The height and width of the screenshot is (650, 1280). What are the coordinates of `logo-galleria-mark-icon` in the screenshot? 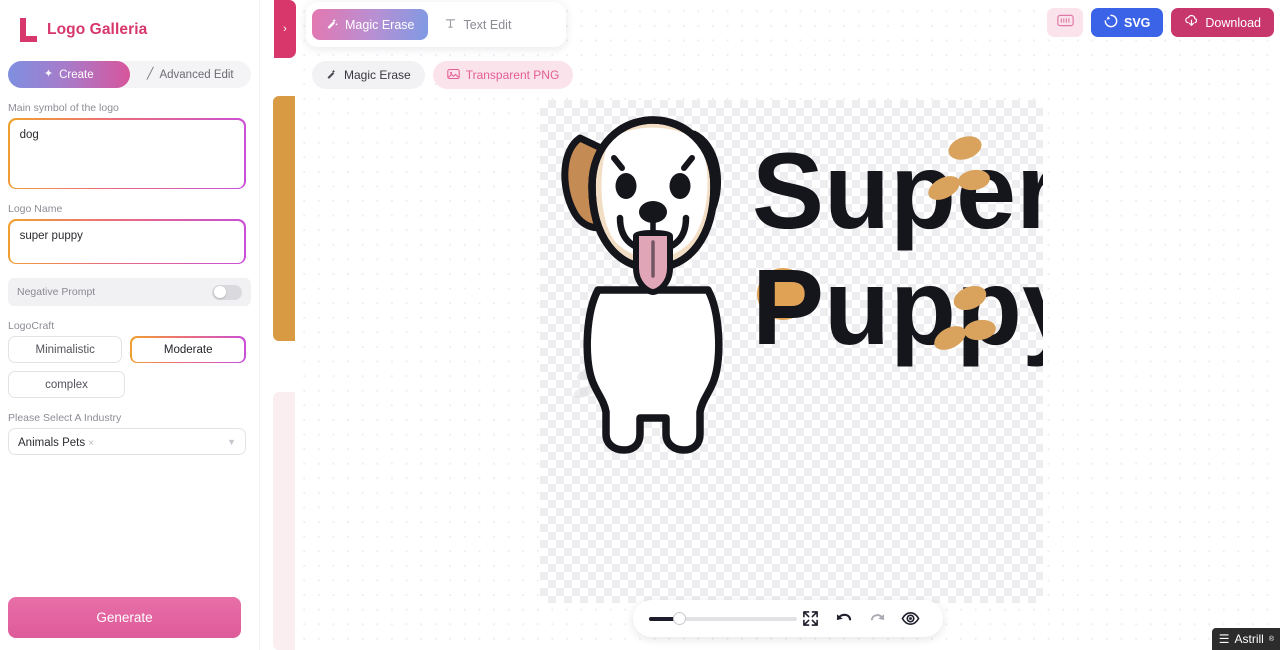 It's located at (29, 30).